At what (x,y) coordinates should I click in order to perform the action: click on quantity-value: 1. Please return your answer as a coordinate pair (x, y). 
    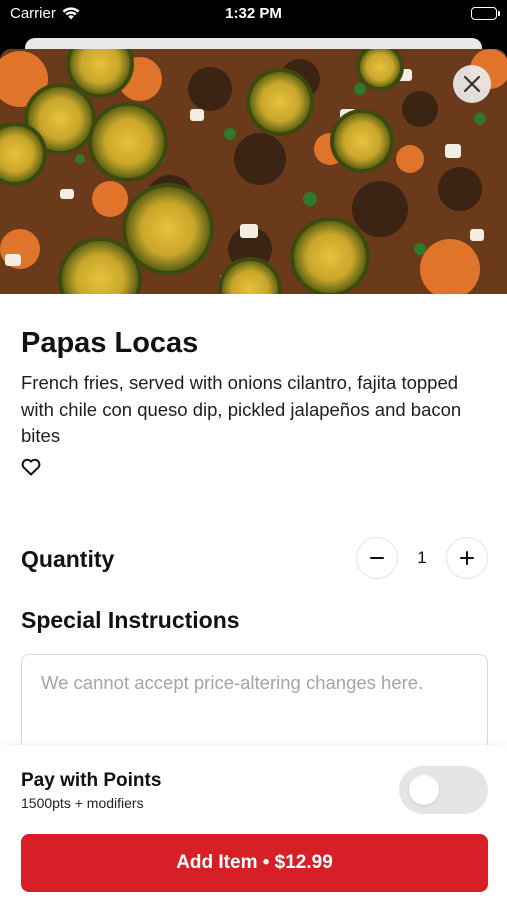
    Looking at the image, I should click on (422, 557).